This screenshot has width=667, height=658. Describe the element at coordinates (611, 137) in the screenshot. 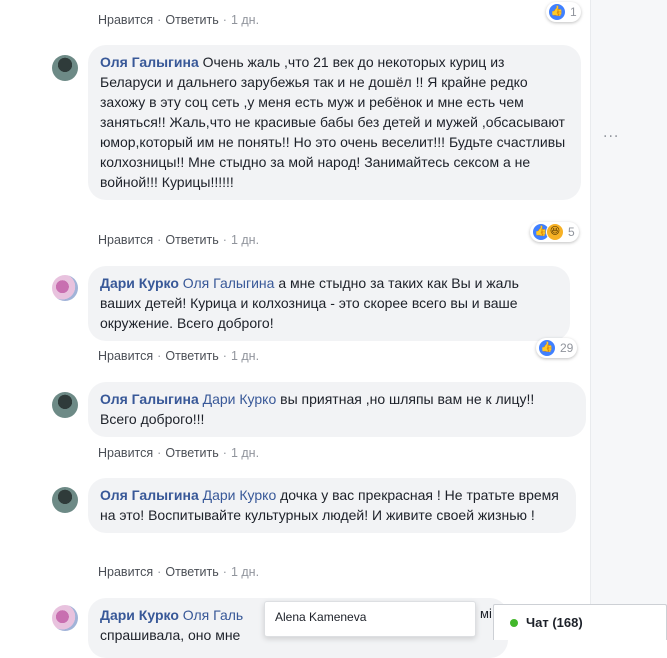

I see `comment-options-icon: ···` at that location.